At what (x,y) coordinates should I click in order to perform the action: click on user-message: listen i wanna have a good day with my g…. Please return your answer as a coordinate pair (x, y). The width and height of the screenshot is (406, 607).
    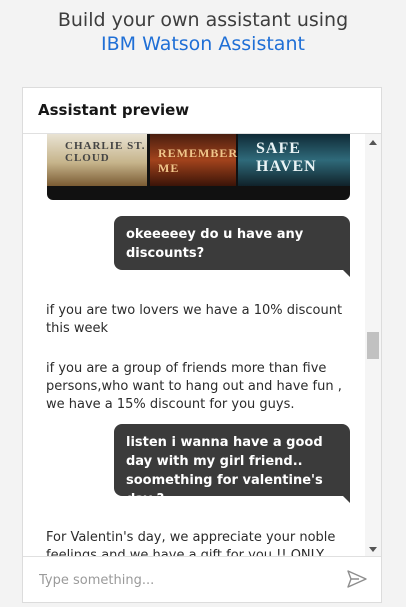
    Looking at the image, I should click on (232, 465).